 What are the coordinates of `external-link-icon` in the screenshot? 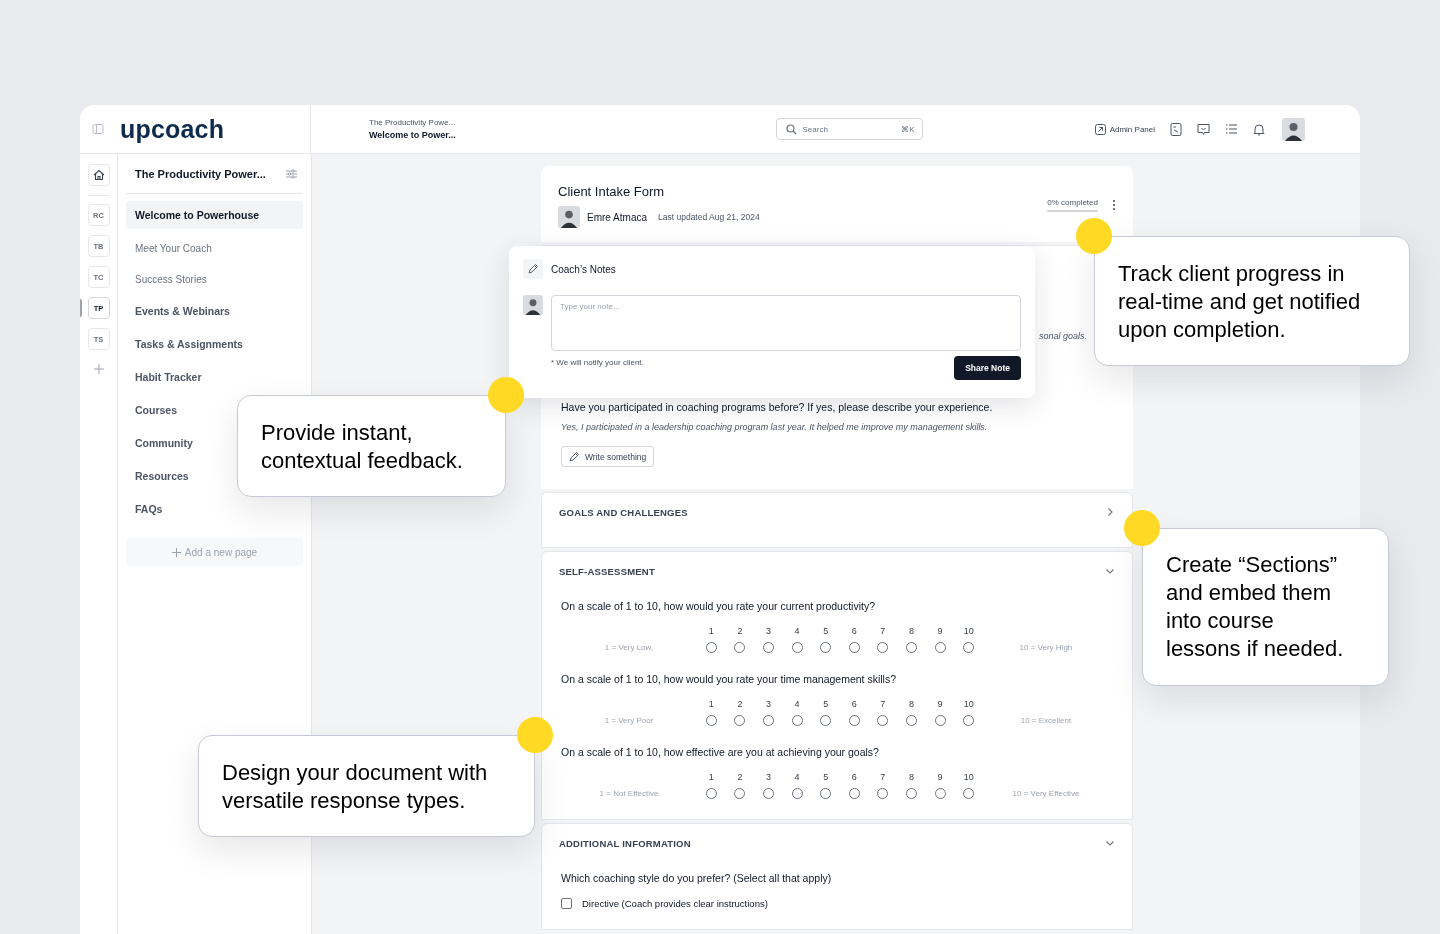 It's located at (1100, 129).